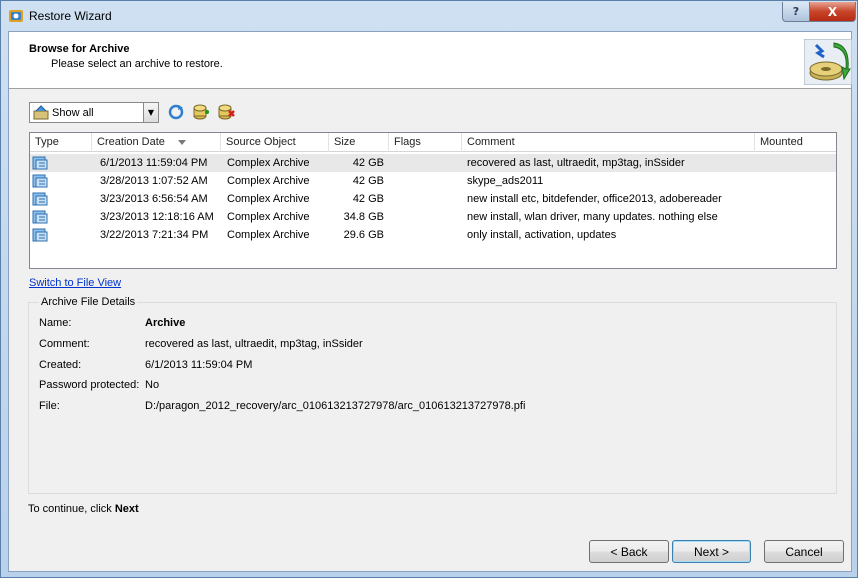 The image size is (858, 578). Describe the element at coordinates (608, 142) in the screenshot. I see `column-header-comment: Comment` at that location.